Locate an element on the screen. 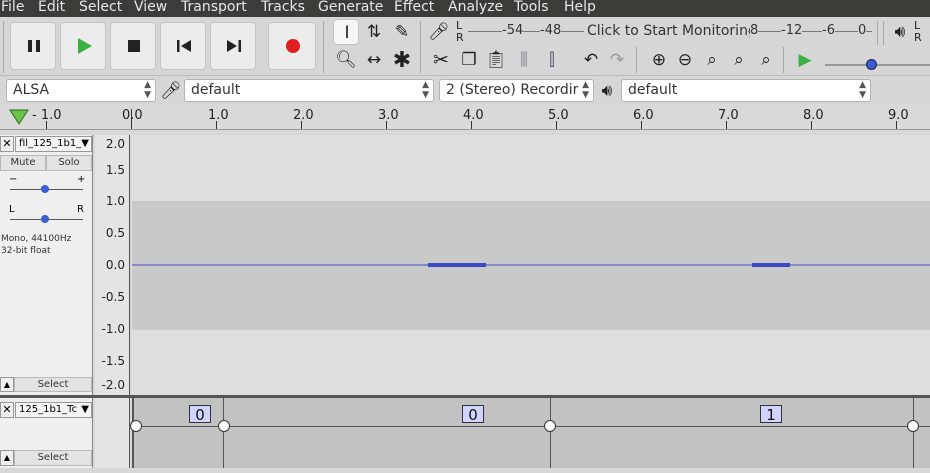 Image resolution: width=930 pixels, height=473 pixels. pause-button is located at coordinates (33, 46).